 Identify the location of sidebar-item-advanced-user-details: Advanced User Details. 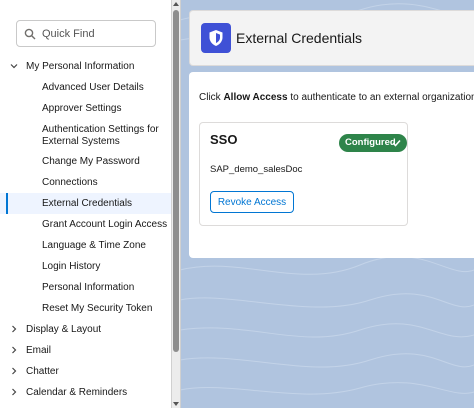
(85, 87).